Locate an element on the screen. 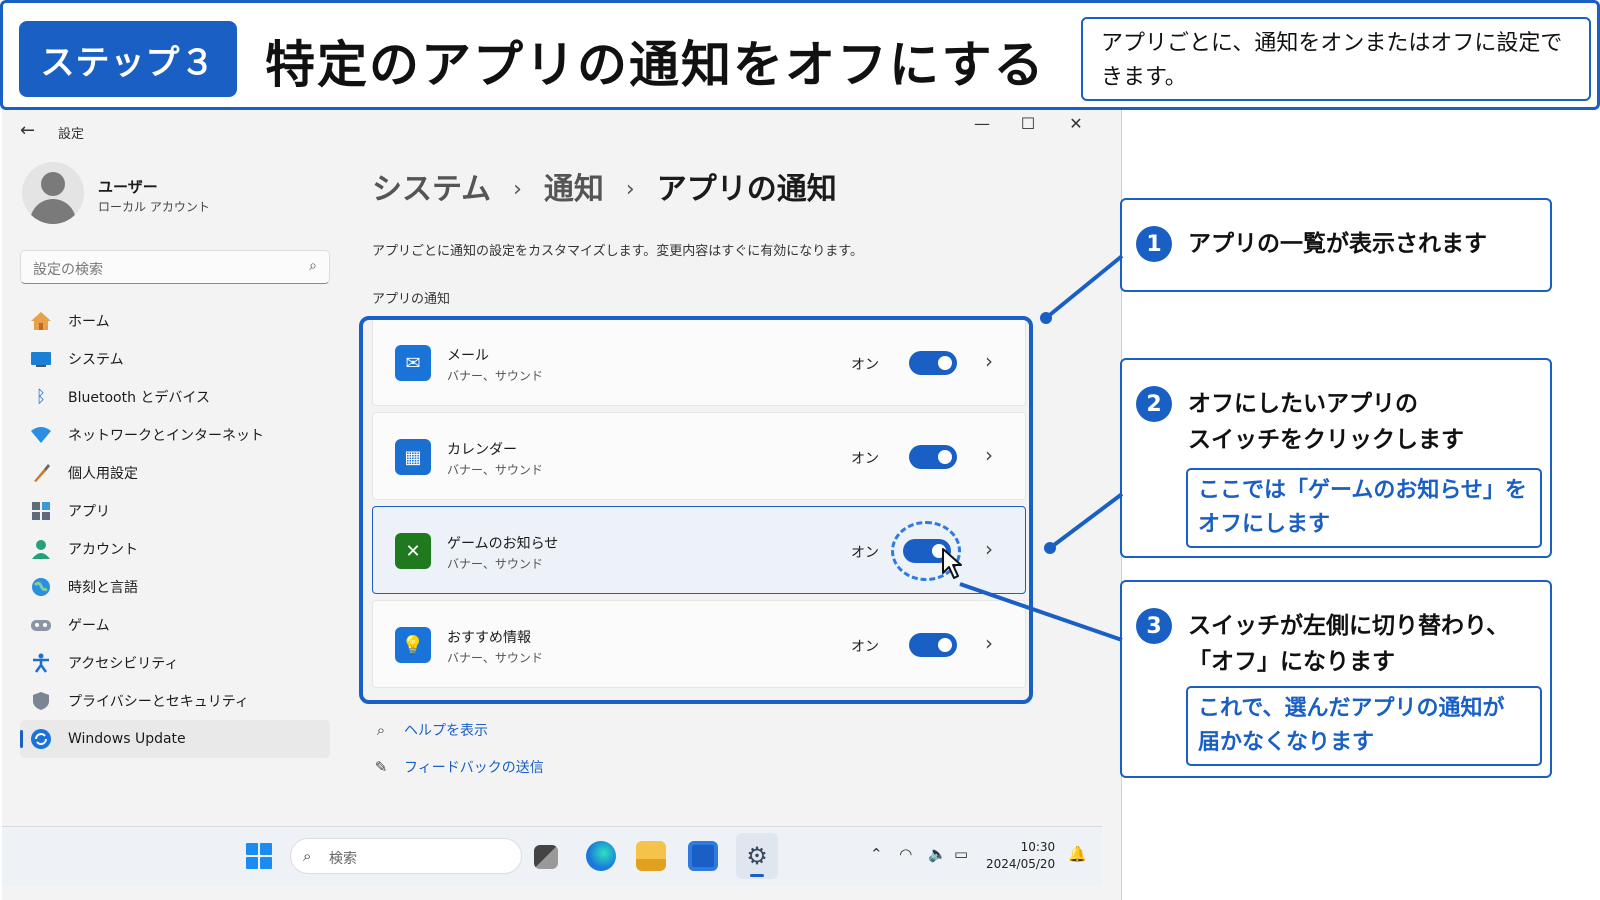  minimize-button: — is located at coordinates (982, 123).